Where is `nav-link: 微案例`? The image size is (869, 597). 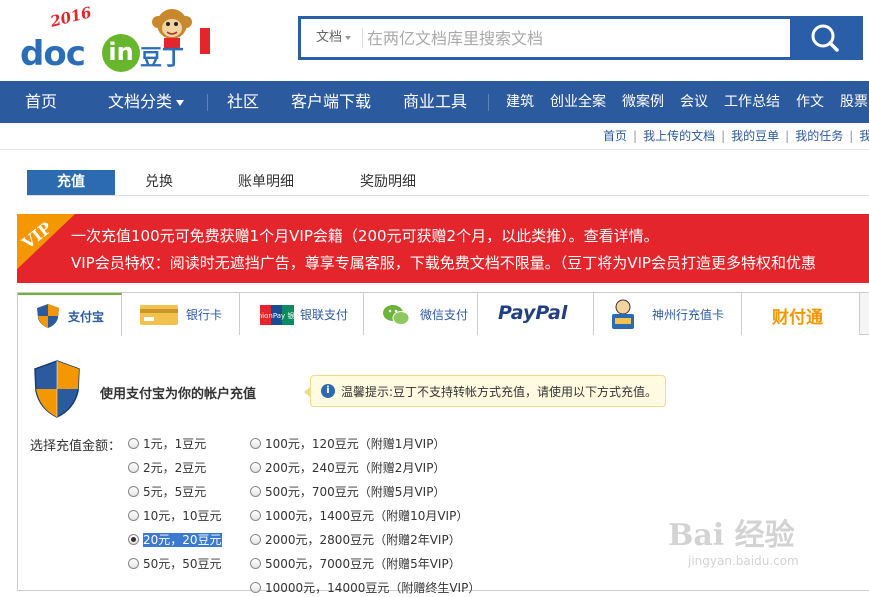
nav-link: 微案例 is located at coordinates (643, 102).